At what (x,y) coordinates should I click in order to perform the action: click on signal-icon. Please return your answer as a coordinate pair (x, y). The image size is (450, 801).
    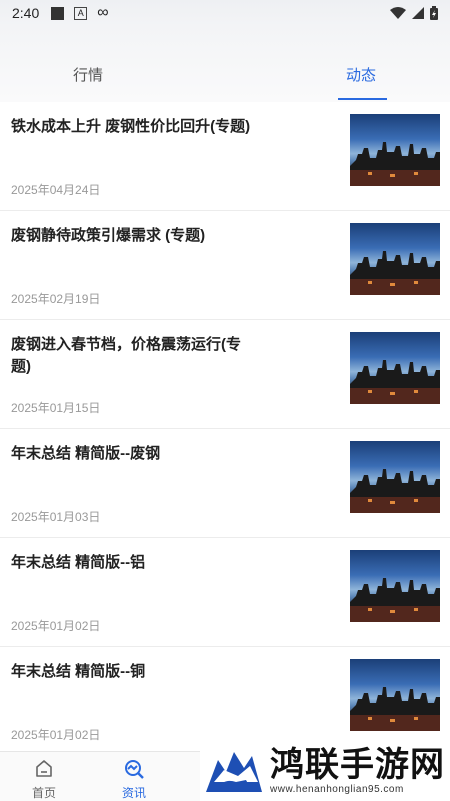
    Looking at the image, I should click on (418, 13).